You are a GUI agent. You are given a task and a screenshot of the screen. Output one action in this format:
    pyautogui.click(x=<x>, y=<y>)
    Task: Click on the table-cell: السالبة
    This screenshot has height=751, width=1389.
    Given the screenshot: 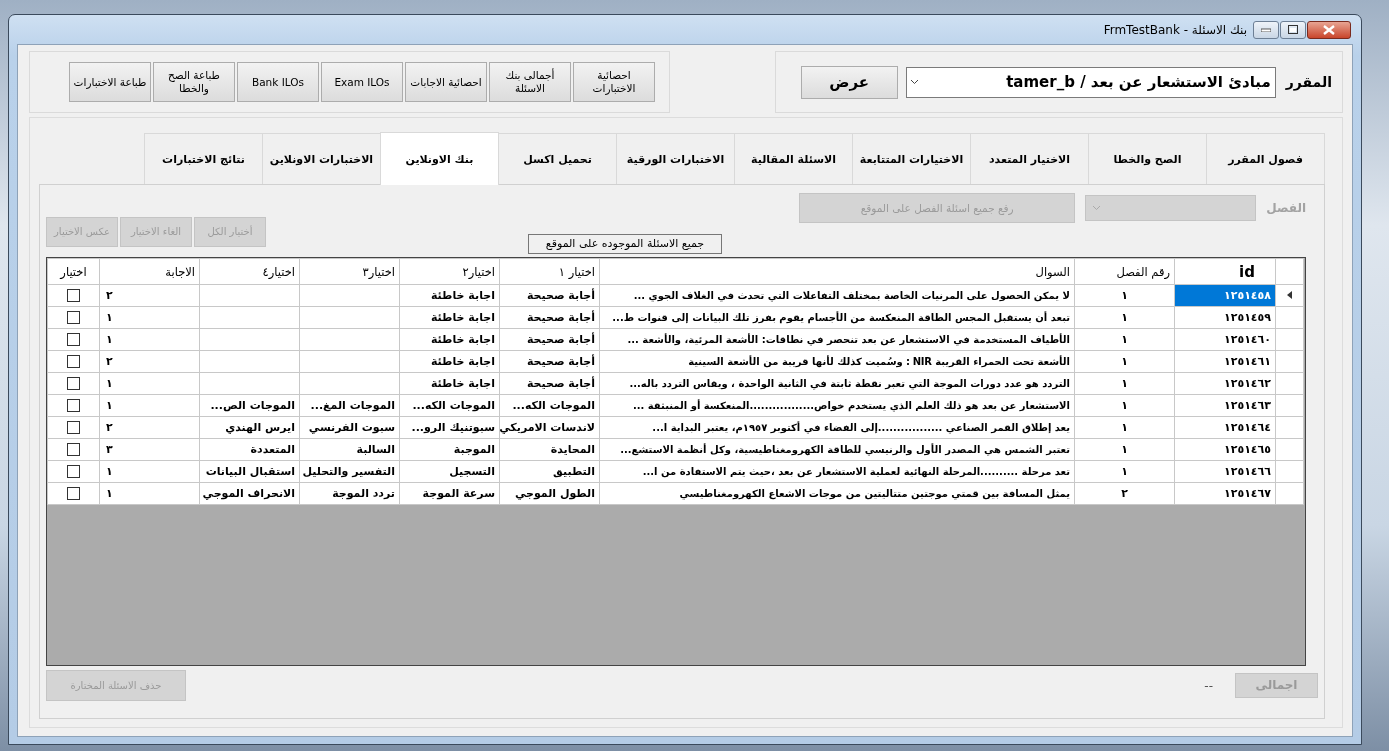 What is the action you would take?
    pyautogui.click(x=349, y=449)
    